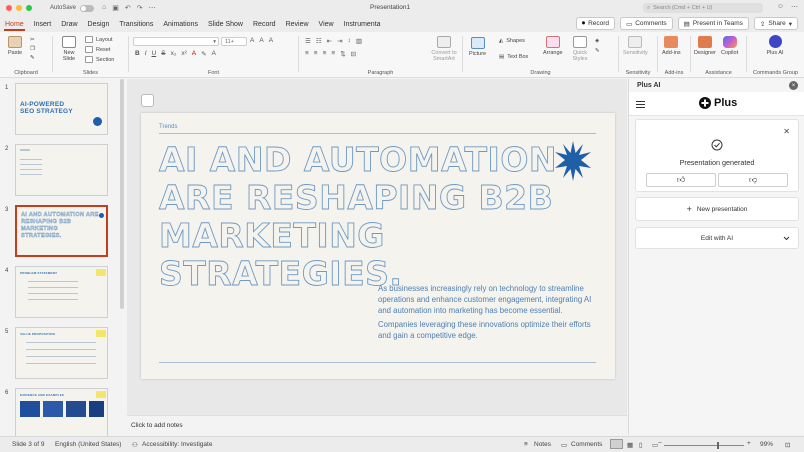 Image resolution: width=804 pixels, height=452 pixels. Describe the element at coordinates (152, 8) in the screenshot. I see `more-icon: ⋯` at that location.